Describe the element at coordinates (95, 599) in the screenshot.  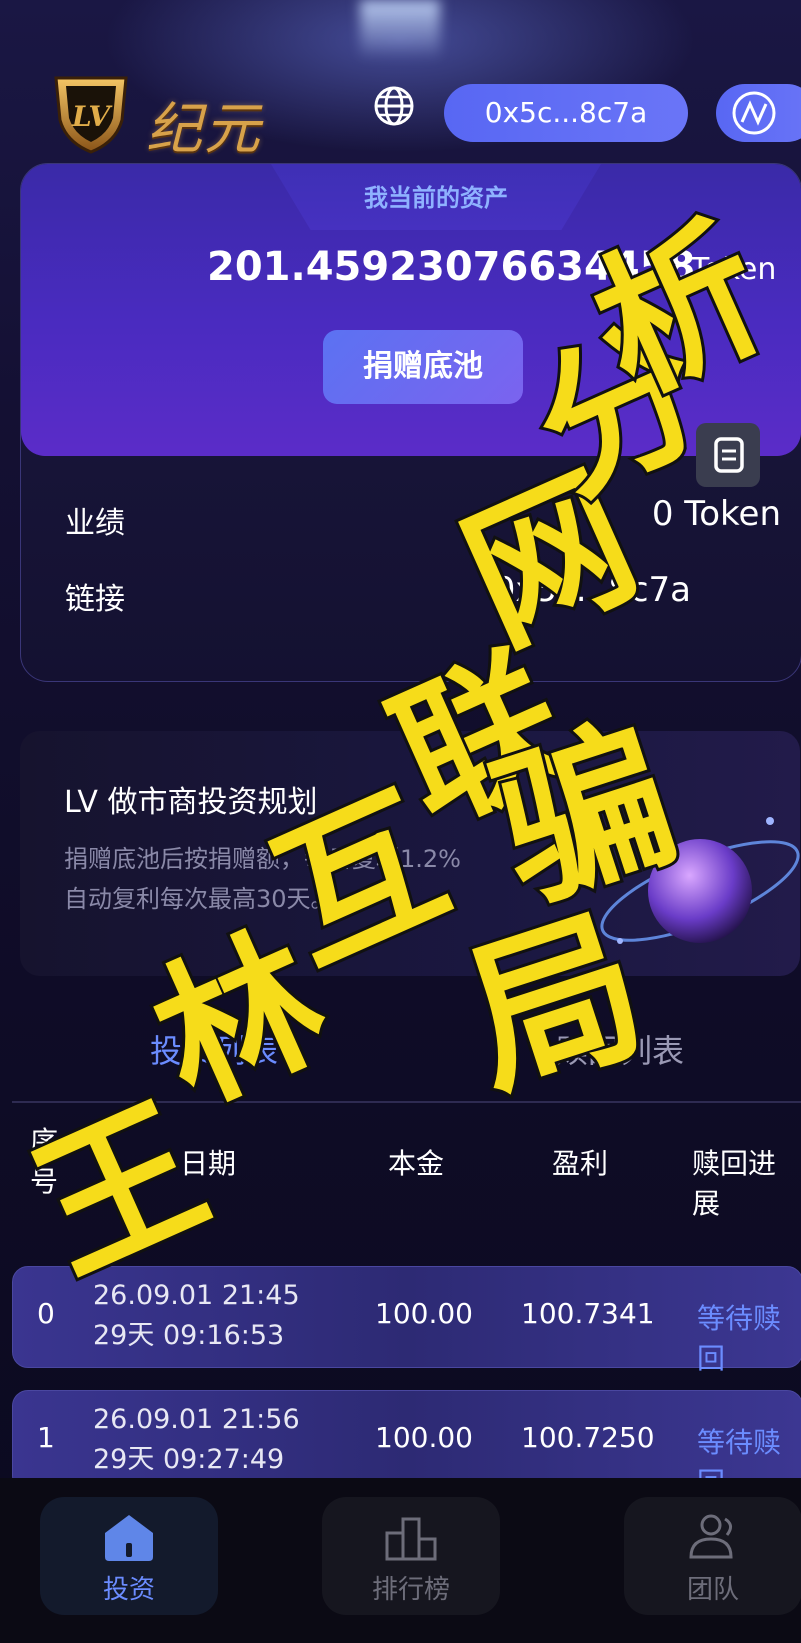
I see `link-label: 链接` at that location.